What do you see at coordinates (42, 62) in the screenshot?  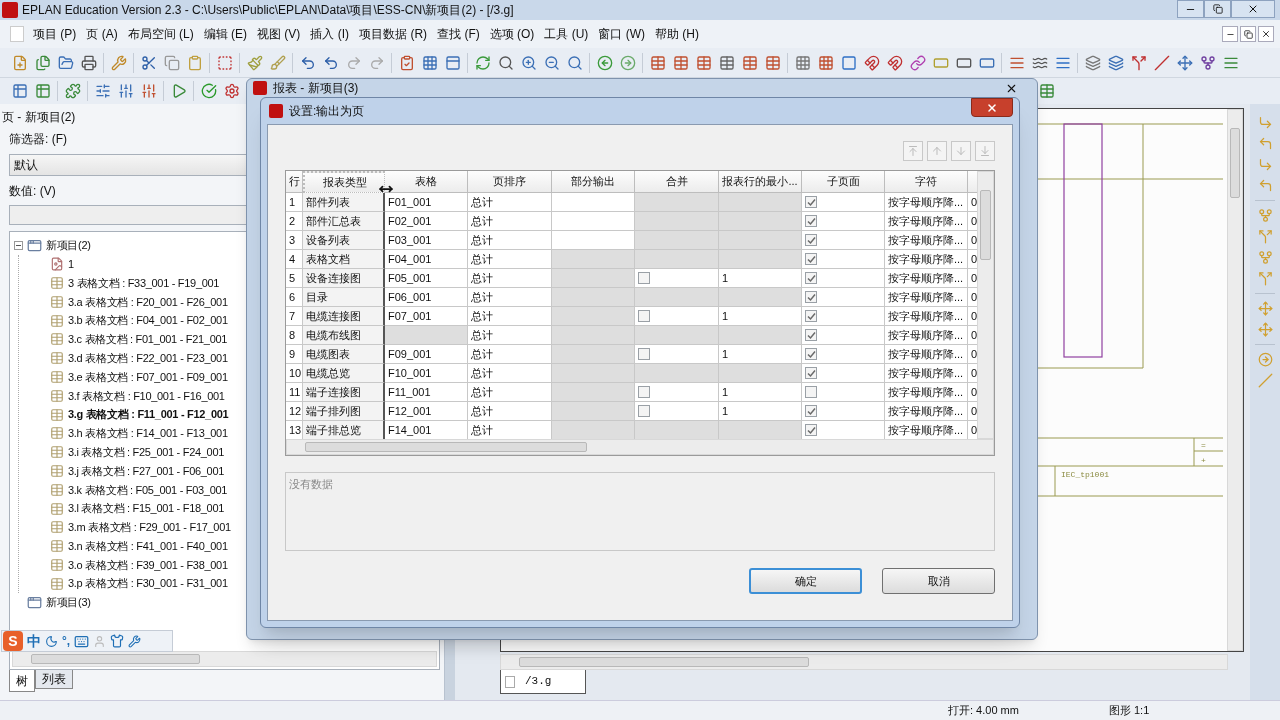 I see `pages-icon` at bounding box center [42, 62].